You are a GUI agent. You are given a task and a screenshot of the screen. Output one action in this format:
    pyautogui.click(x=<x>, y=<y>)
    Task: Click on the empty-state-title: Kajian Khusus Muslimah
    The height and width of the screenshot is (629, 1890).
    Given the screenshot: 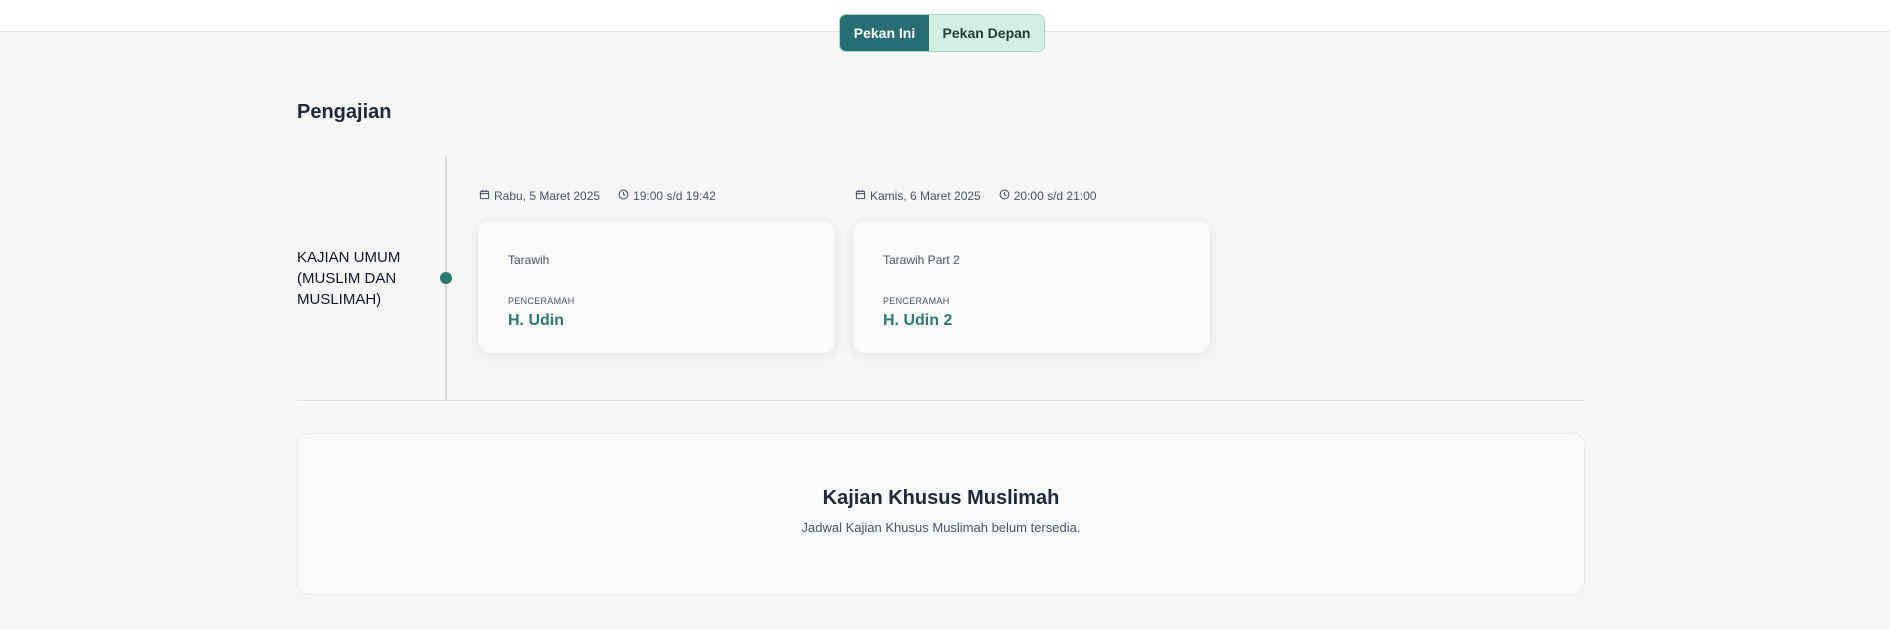 What is the action you would take?
    pyautogui.click(x=941, y=498)
    